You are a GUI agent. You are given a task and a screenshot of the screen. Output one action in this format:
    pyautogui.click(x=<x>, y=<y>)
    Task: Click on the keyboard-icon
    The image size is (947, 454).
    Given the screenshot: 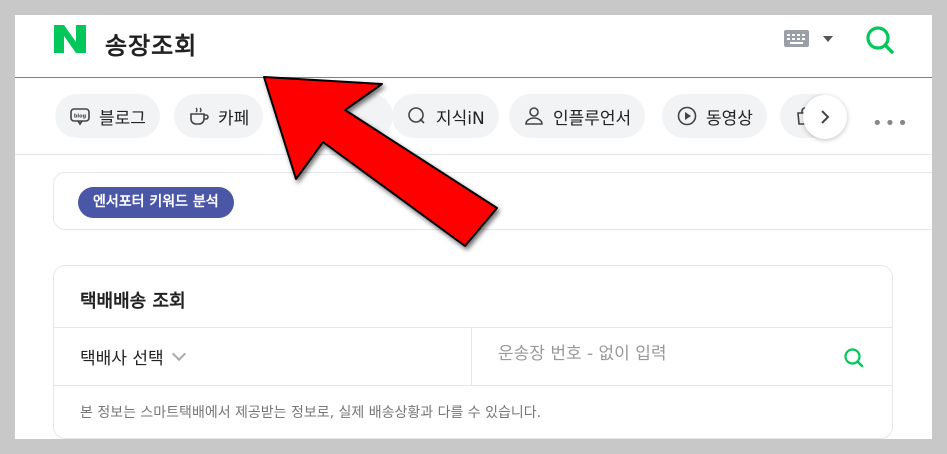 What is the action you would take?
    pyautogui.click(x=796, y=38)
    